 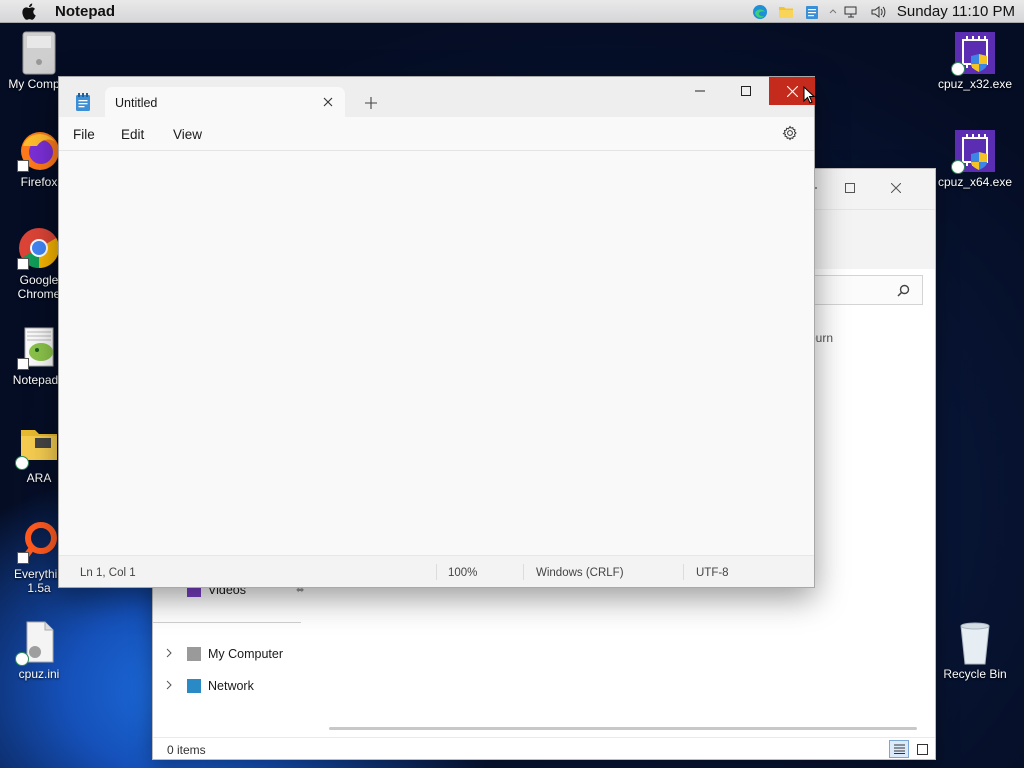 I want to click on desktop-icon-recycle-bin: Recycle Bin, so click(x=975, y=650).